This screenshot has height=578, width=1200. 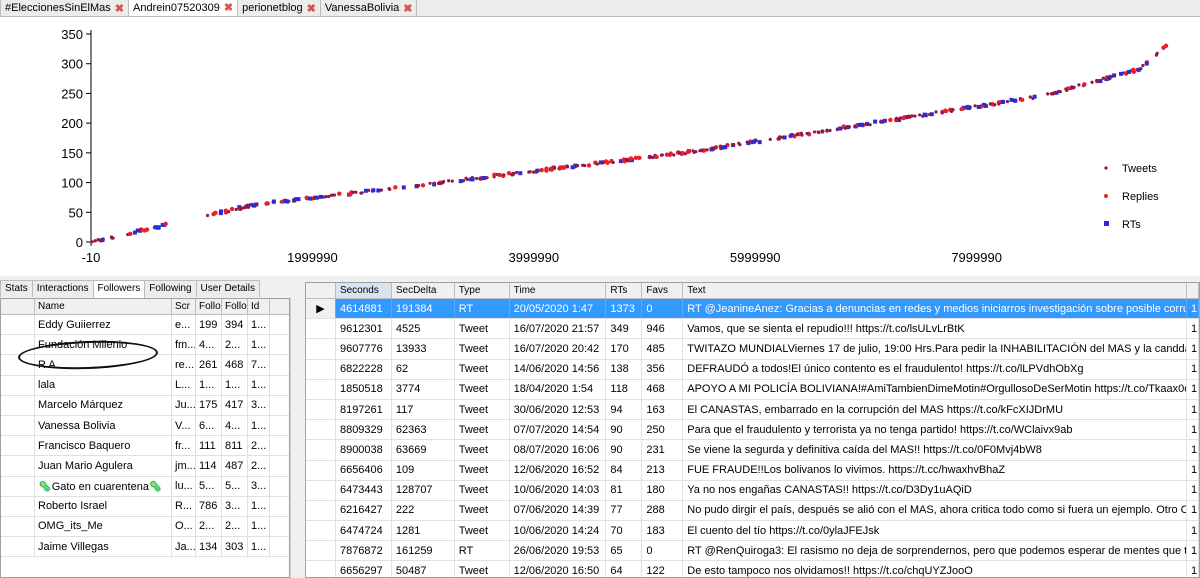 What do you see at coordinates (363, 290) in the screenshot?
I see `tweets-column-header: Seconds` at bounding box center [363, 290].